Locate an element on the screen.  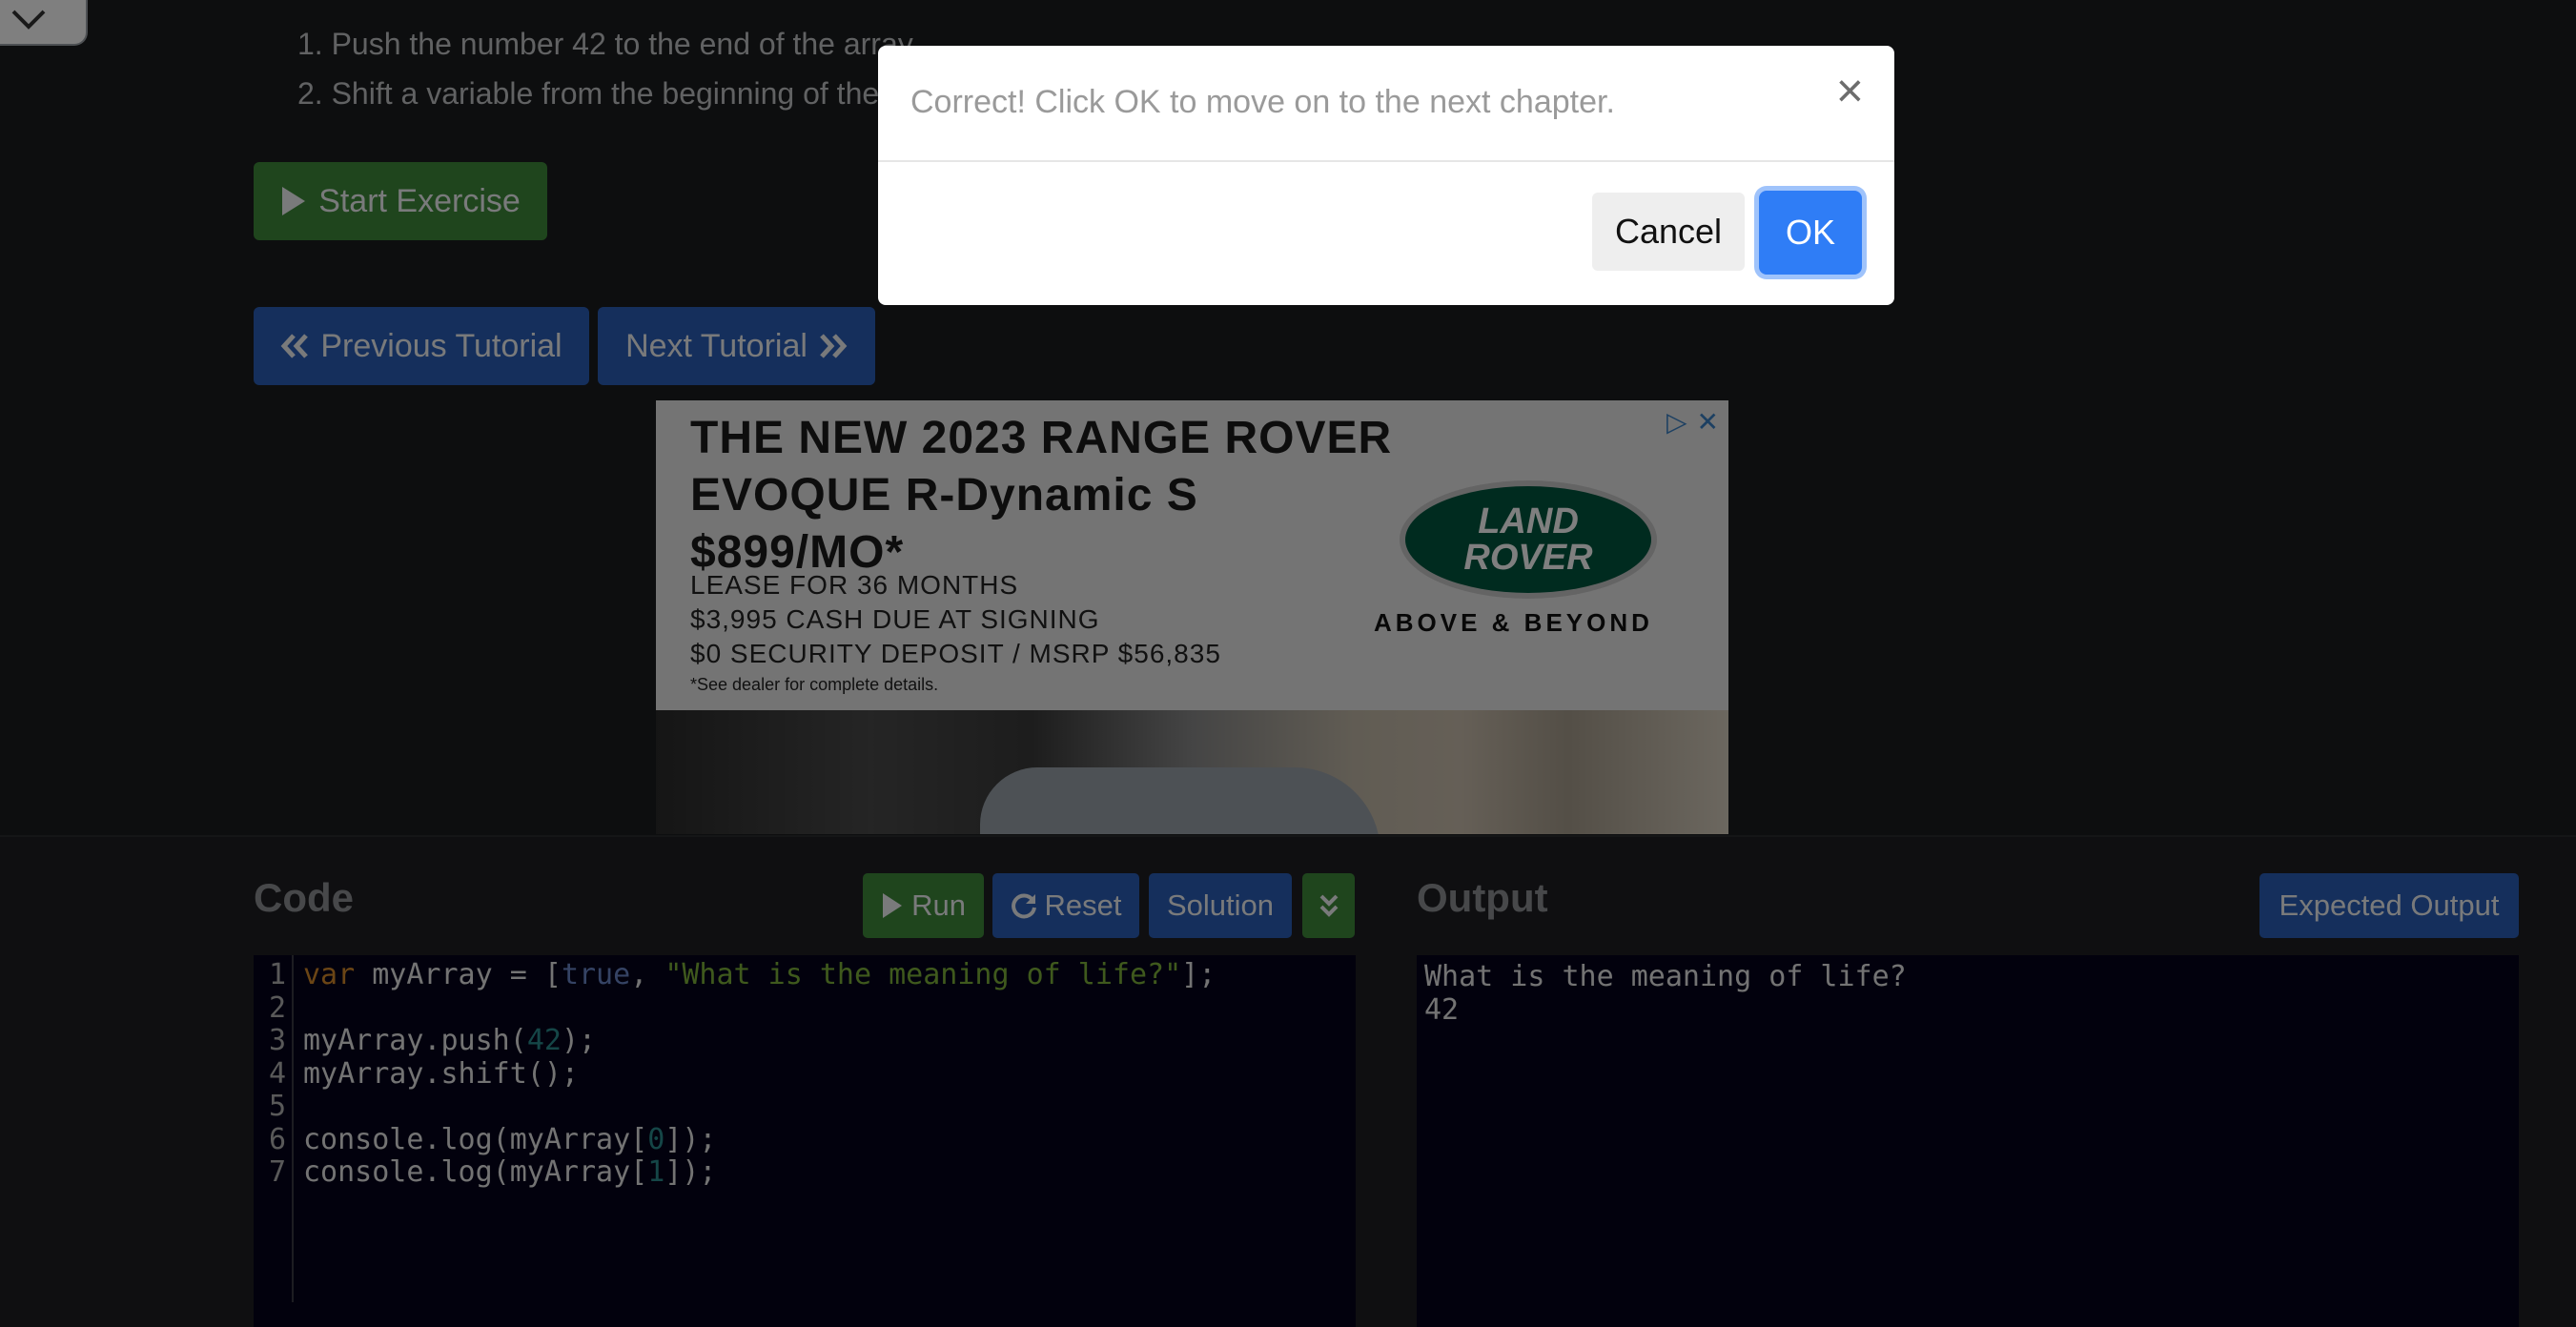
ok-button: OK is located at coordinates (1810, 233).